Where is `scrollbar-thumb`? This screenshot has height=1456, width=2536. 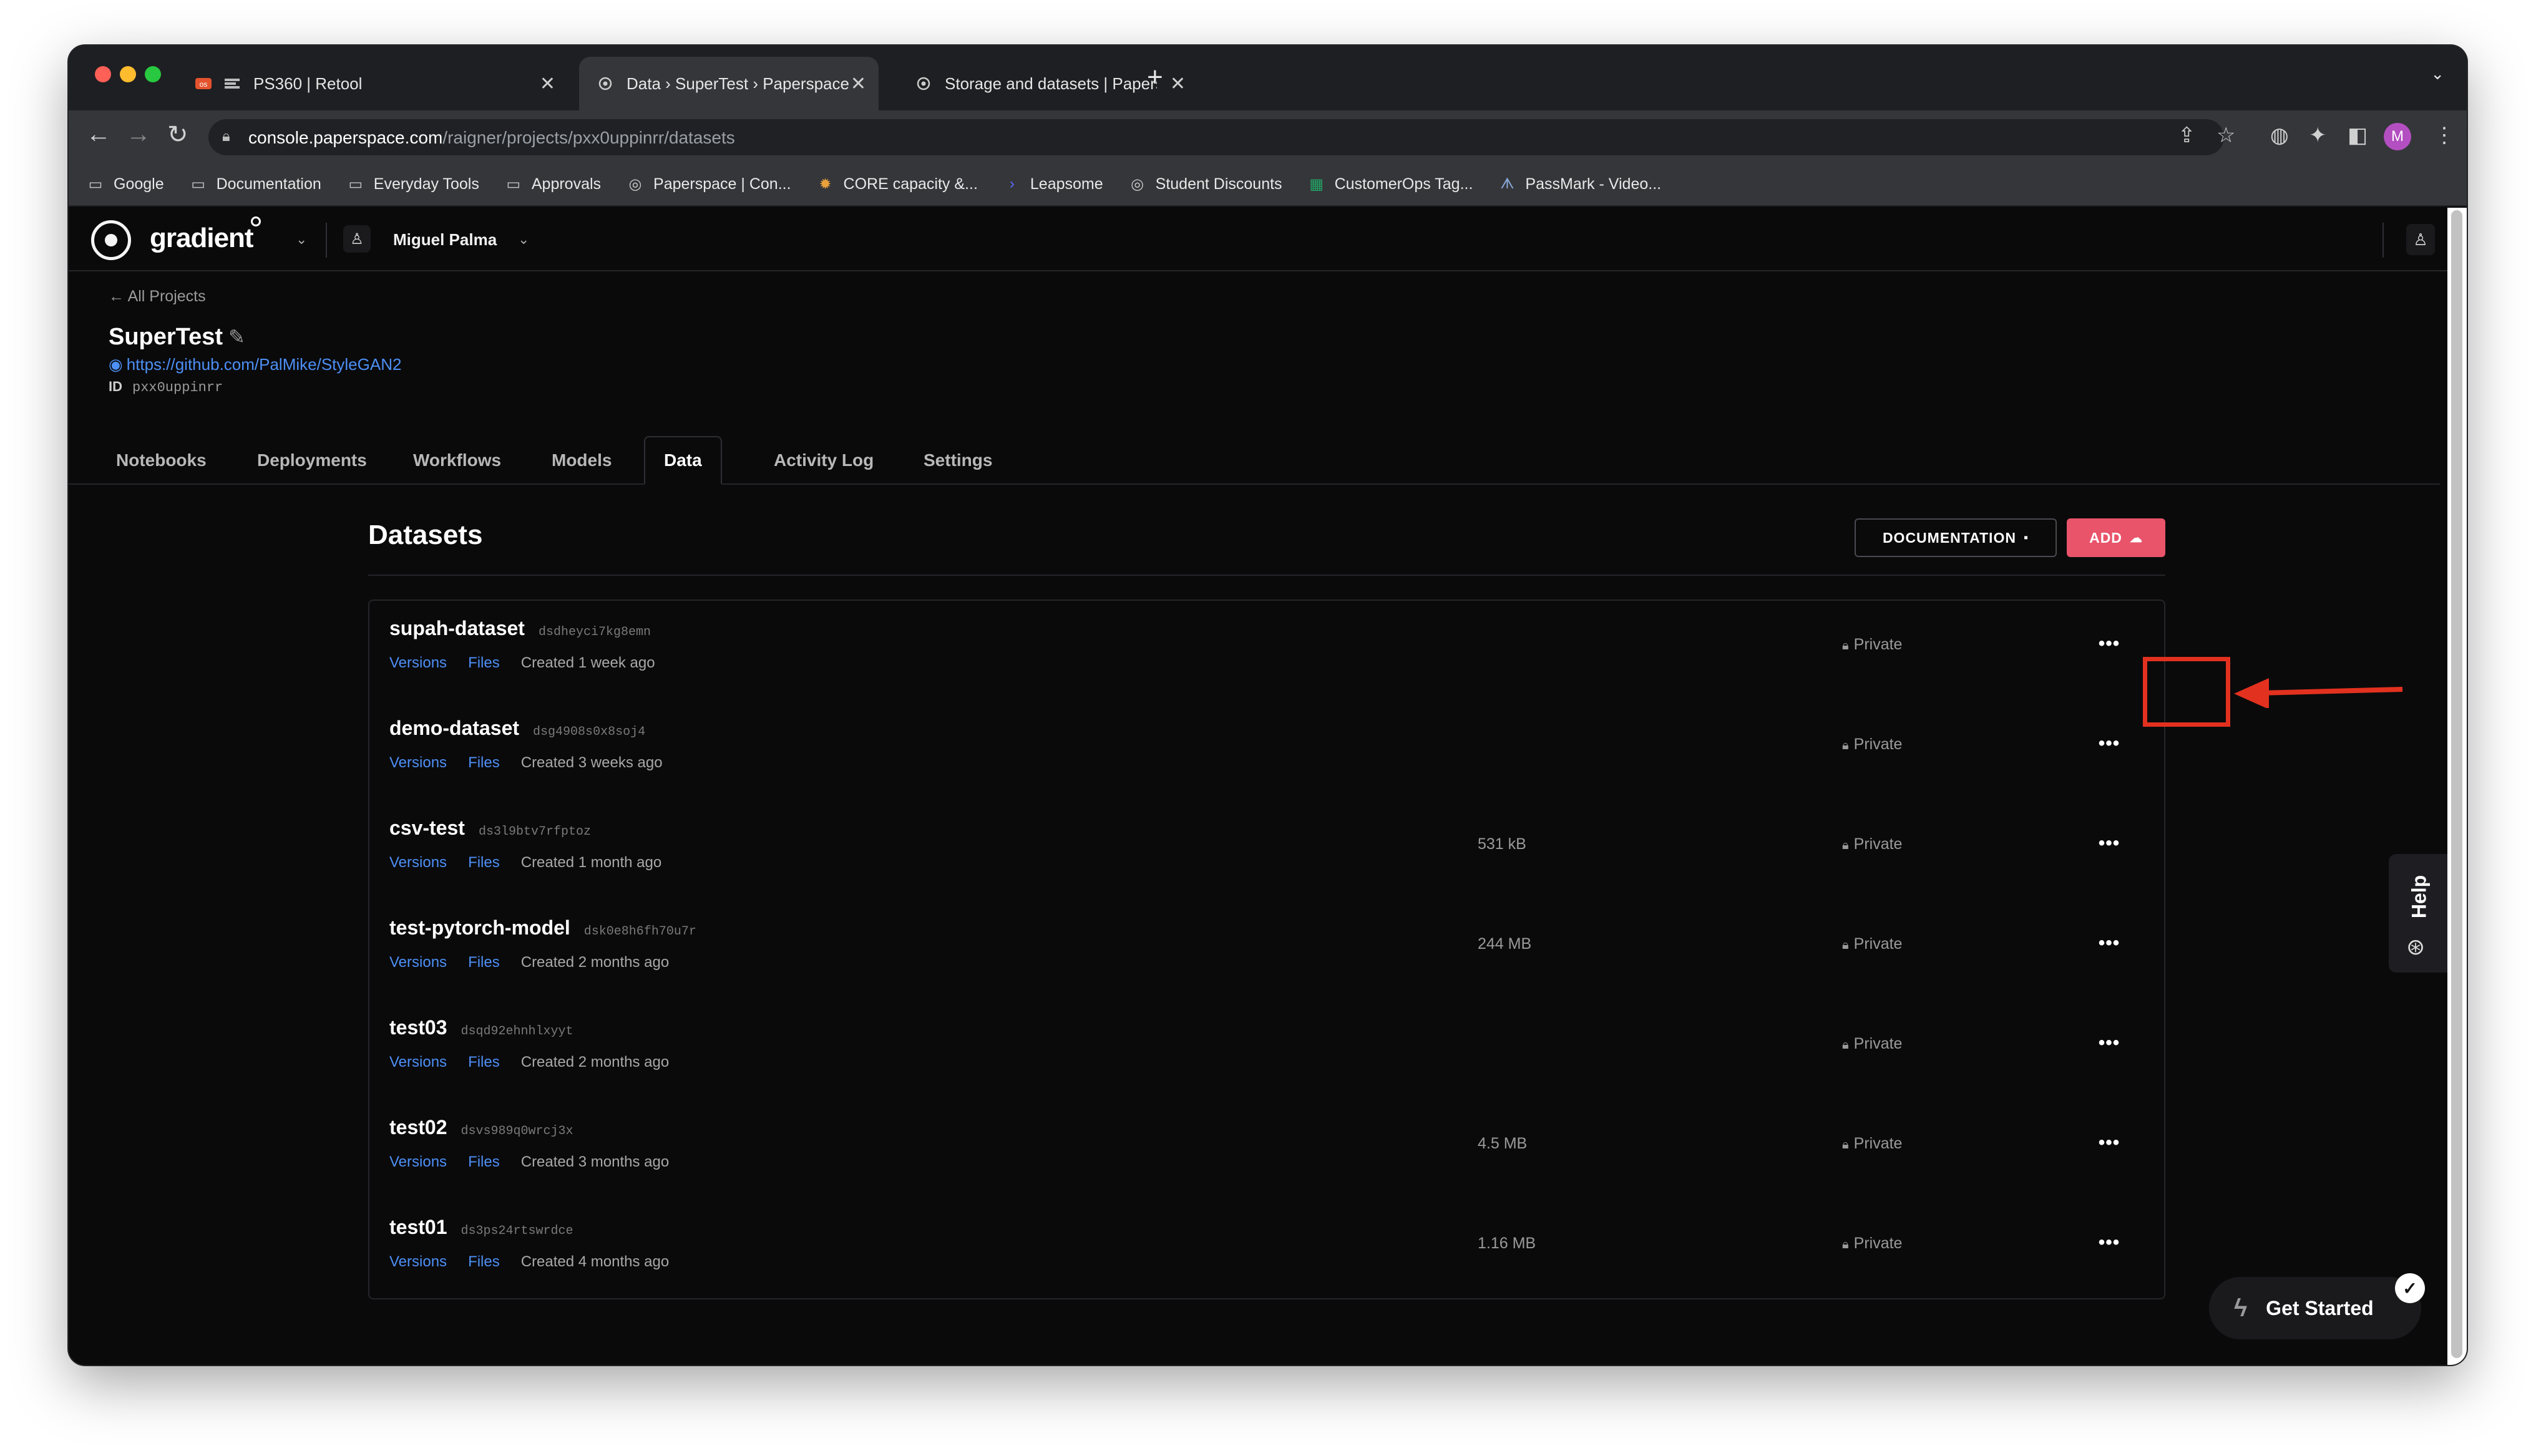 scrollbar-thumb is located at coordinates (2456, 784).